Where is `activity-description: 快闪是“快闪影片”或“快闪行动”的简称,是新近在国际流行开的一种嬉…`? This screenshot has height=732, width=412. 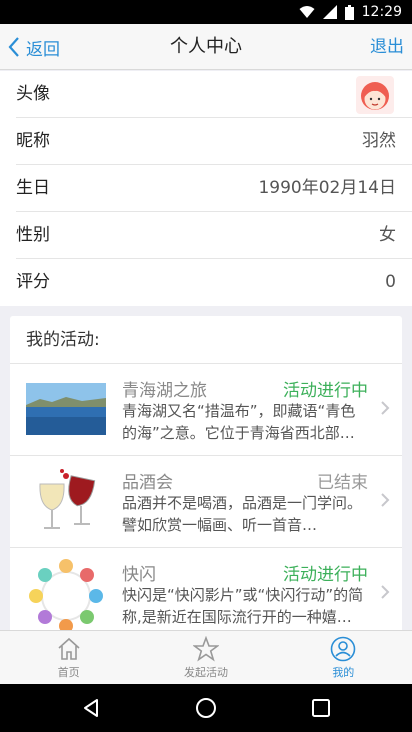
activity-description: 快闪是“快闪影片”或“快闪行动”的简称,是新近在国际流行开的一种嬉… is located at coordinates (243, 606).